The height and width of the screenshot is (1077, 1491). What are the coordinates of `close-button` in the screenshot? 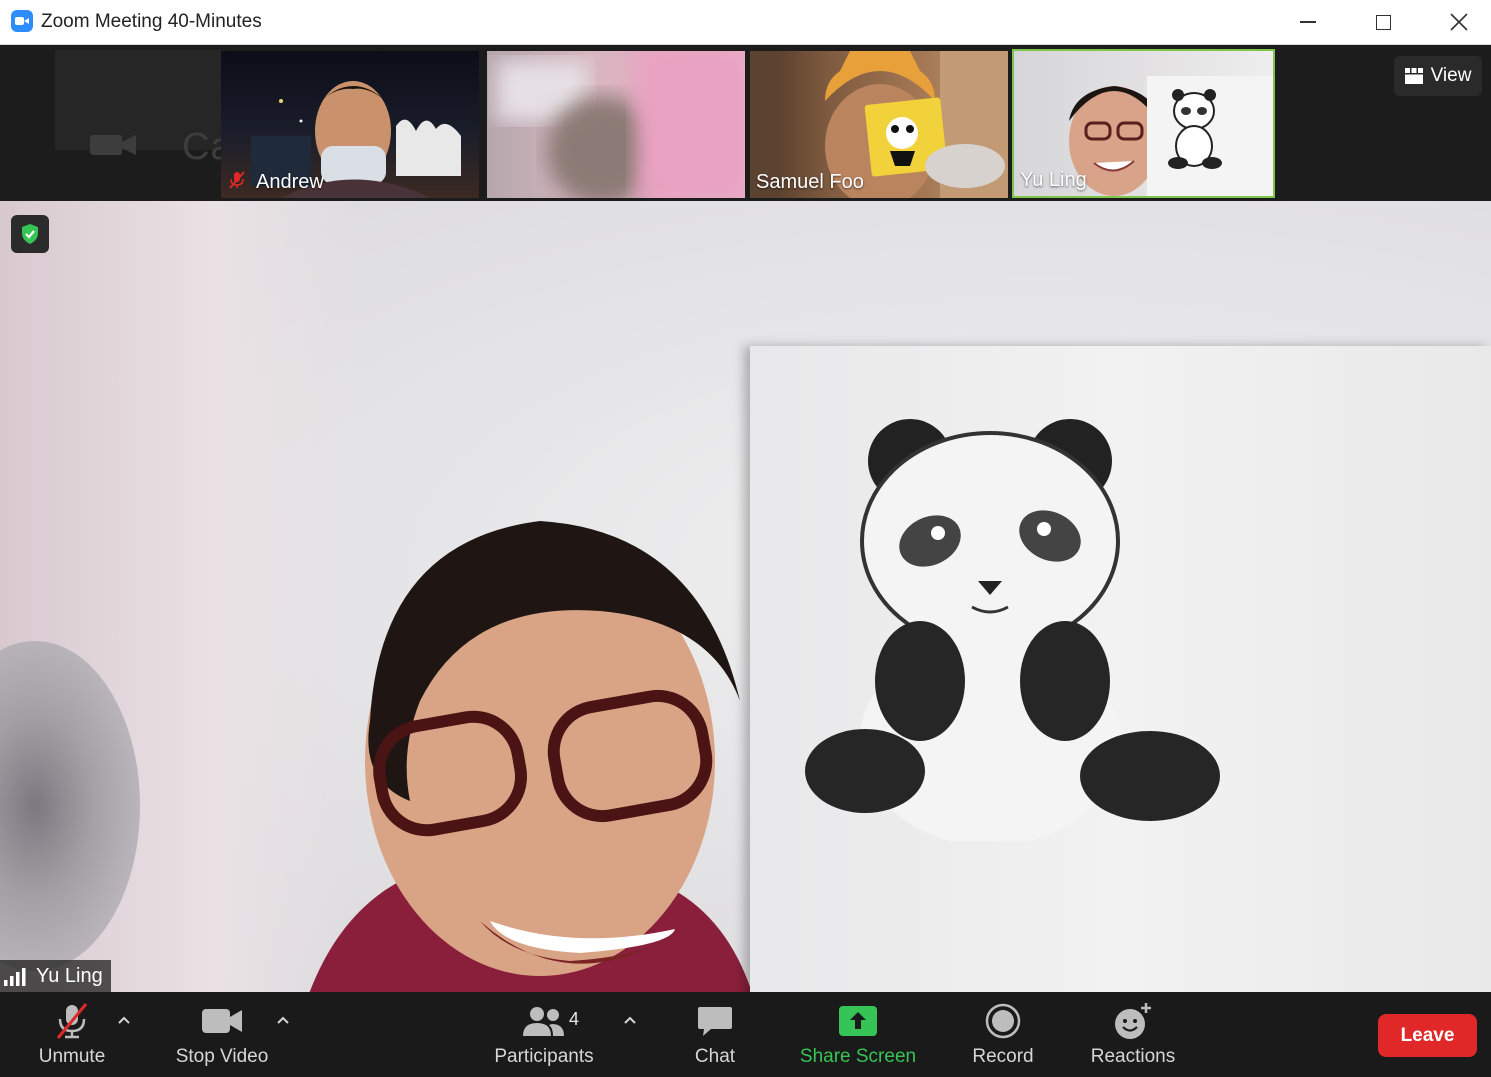 It's located at (1459, 22).